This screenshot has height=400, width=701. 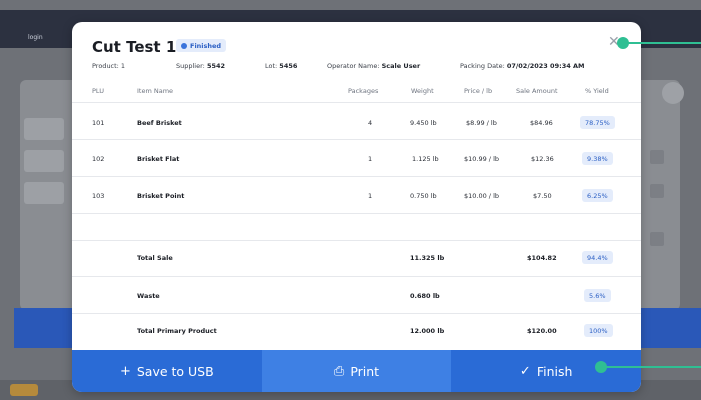 What do you see at coordinates (425, 296) in the screenshot?
I see `waste-weight: 0.680 lb` at bounding box center [425, 296].